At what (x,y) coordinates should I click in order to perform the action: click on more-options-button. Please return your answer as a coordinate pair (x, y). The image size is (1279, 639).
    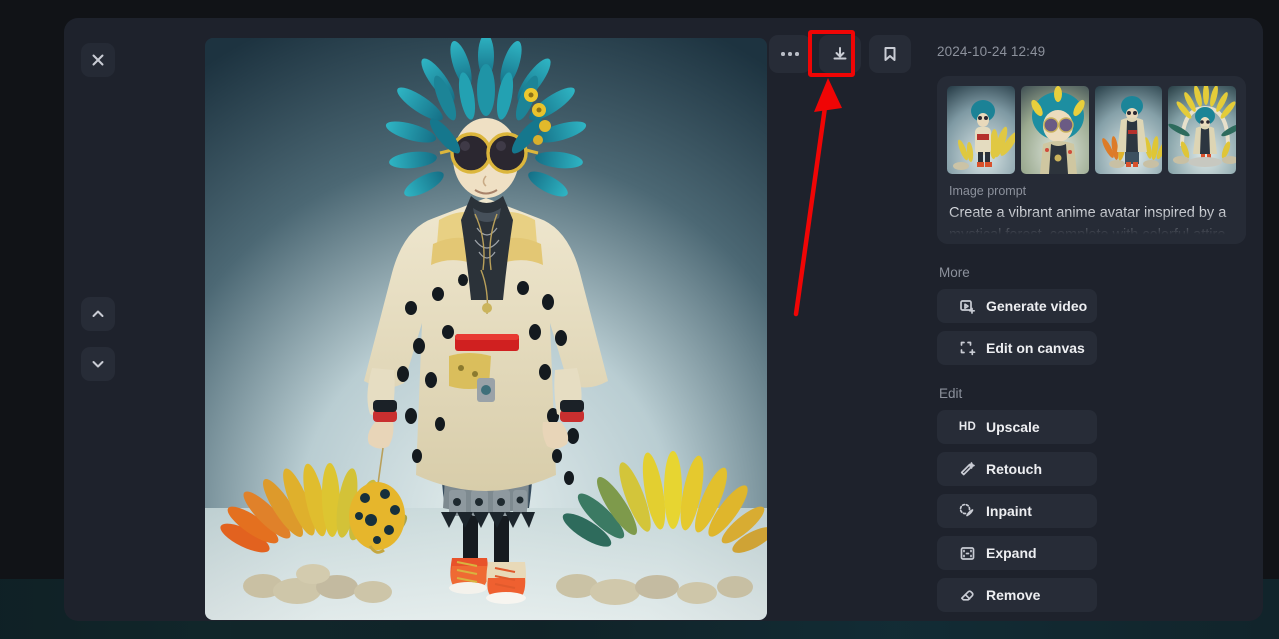
    Looking at the image, I should click on (790, 54).